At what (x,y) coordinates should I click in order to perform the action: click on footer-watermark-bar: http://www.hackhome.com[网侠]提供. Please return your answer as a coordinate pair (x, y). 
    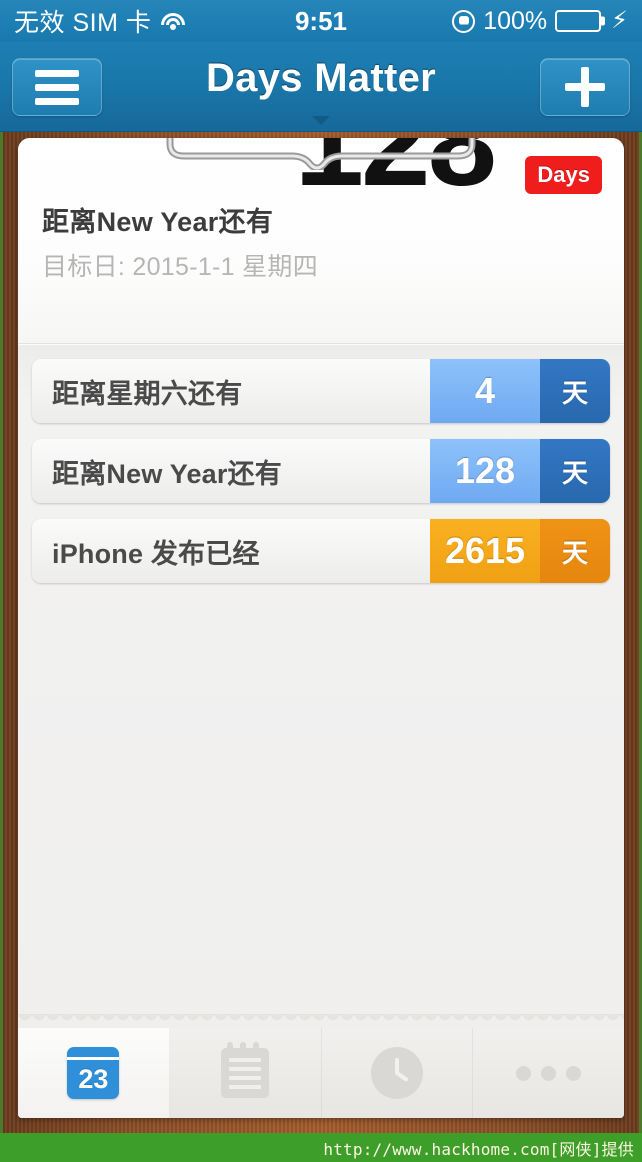
    Looking at the image, I should click on (321, 1147).